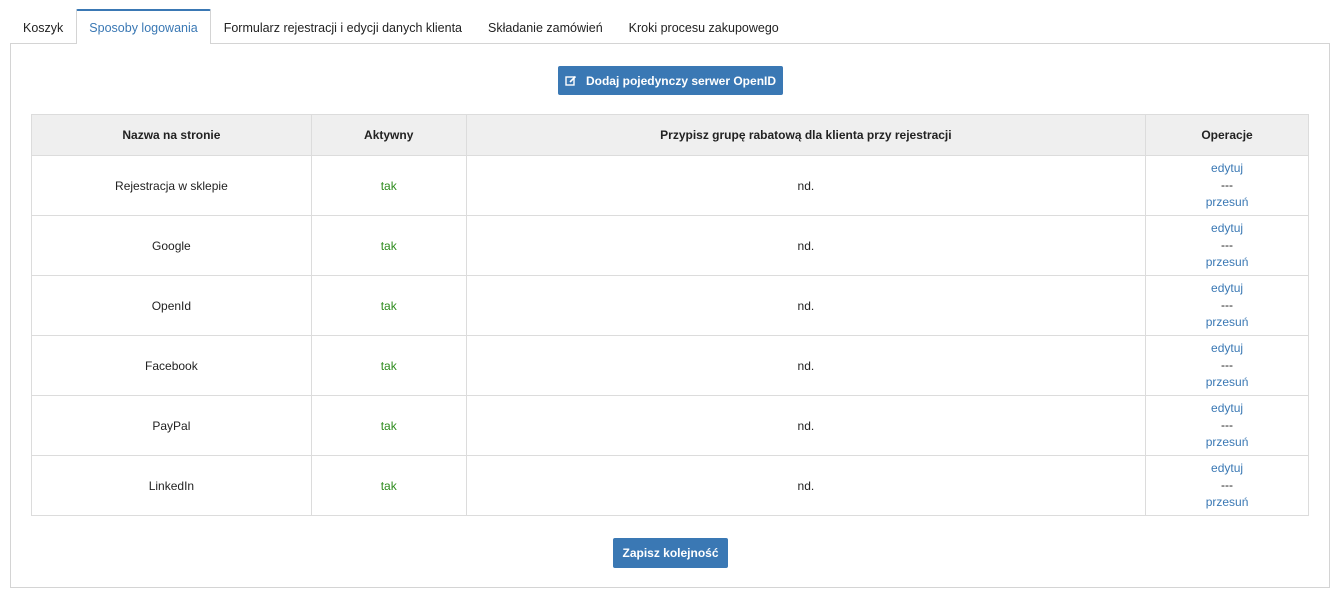 The width and height of the screenshot is (1340, 599). I want to click on cell-name: Rejestracja w sklepie, so click(171, 185).